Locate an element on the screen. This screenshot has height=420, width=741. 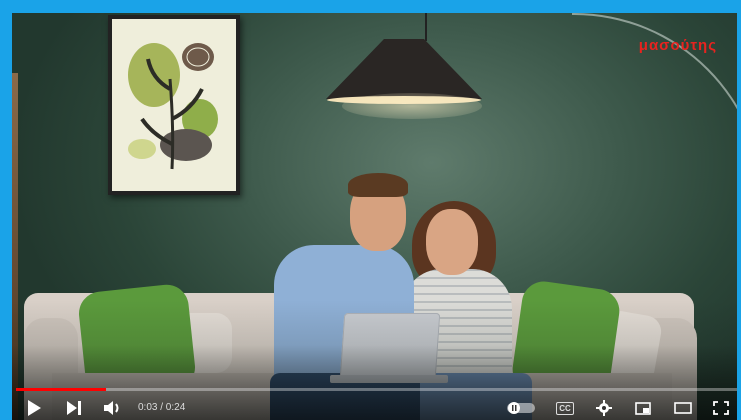
lamp-cord is located at coordinates (426, 27).